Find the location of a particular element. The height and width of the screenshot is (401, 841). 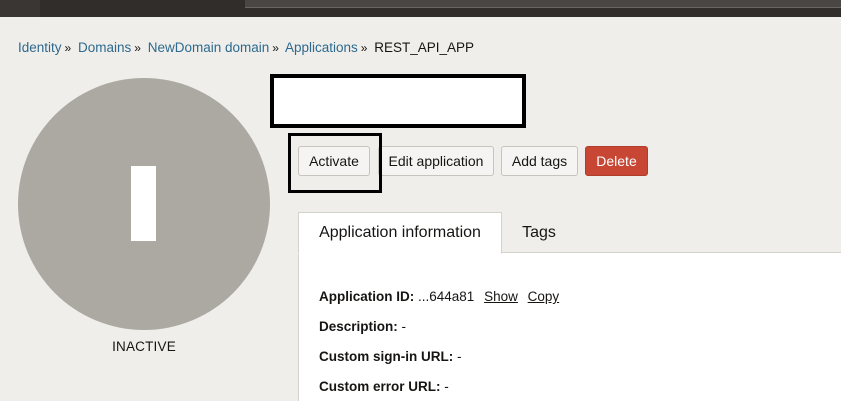

custom-signin-url-value: - is located at coordinates (459, 356).